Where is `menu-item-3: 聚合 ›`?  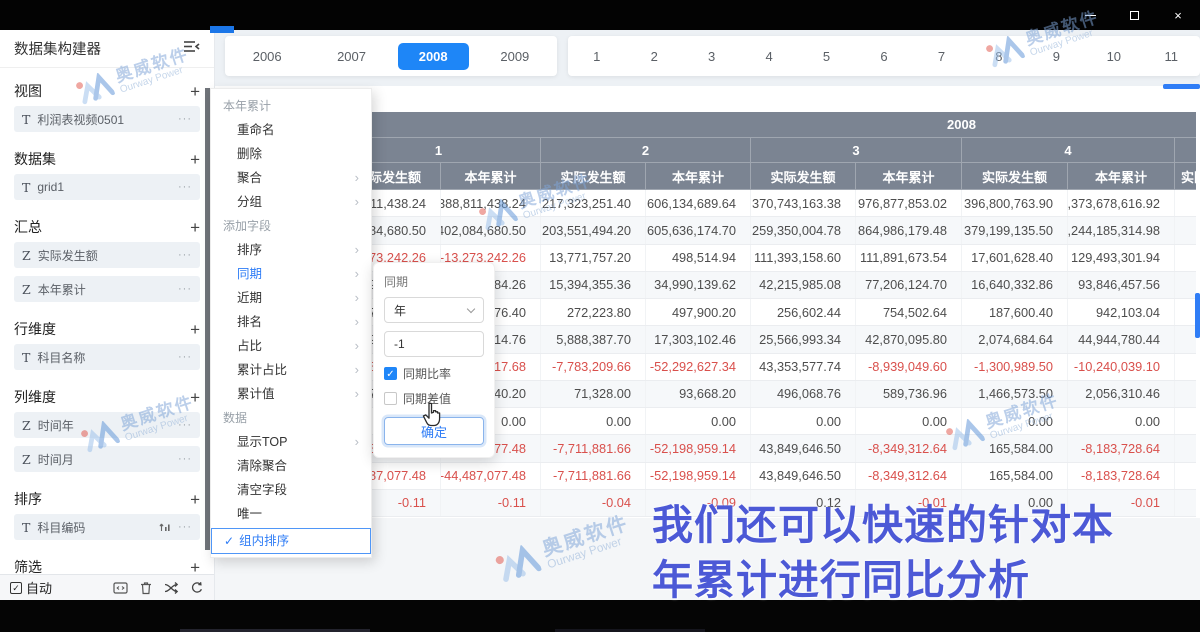
menu-item-3: 聚合 › is located at coordinates (291, 178).